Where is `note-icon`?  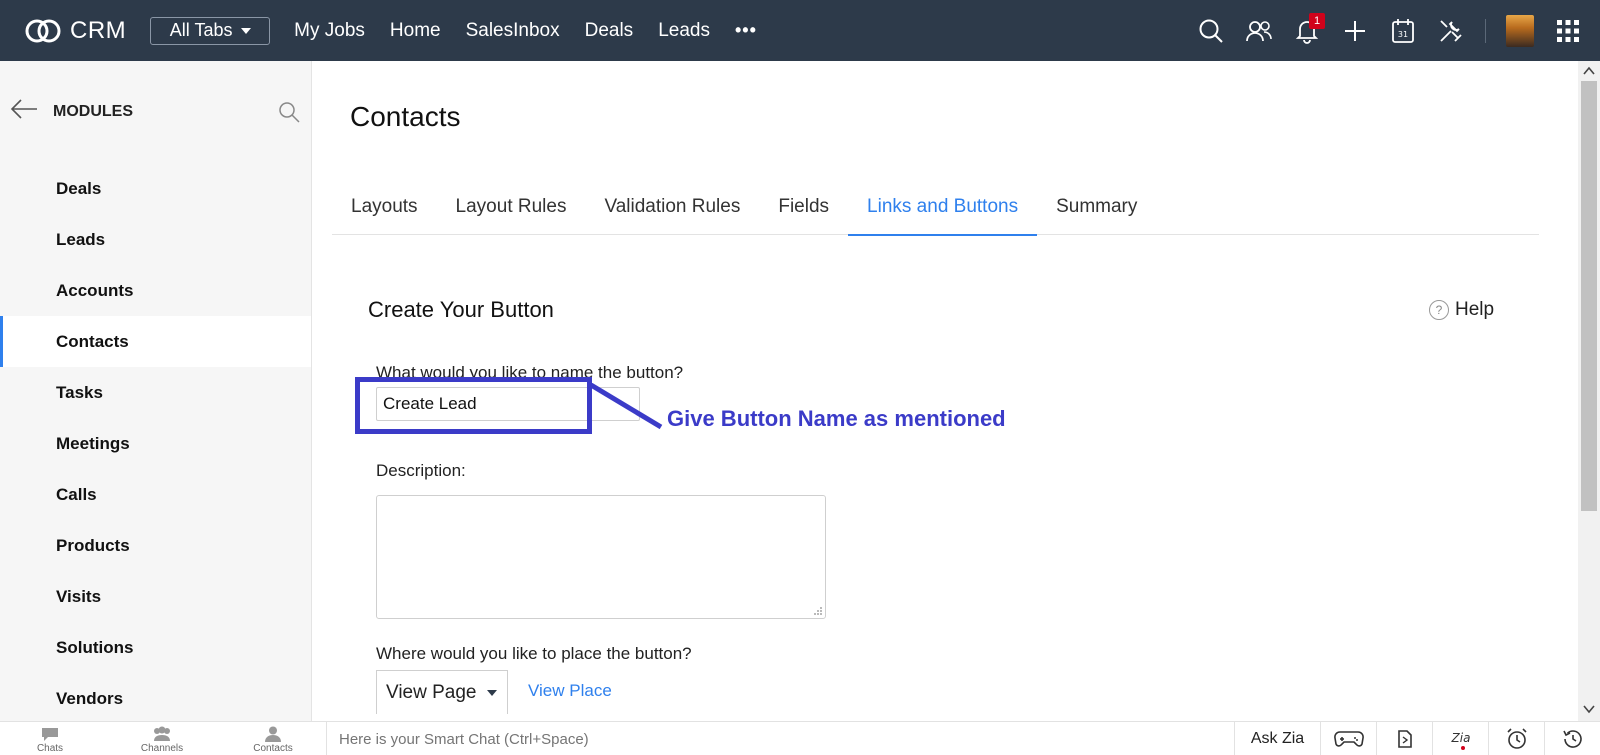 note-icon is located at coordinates (1404, 738).